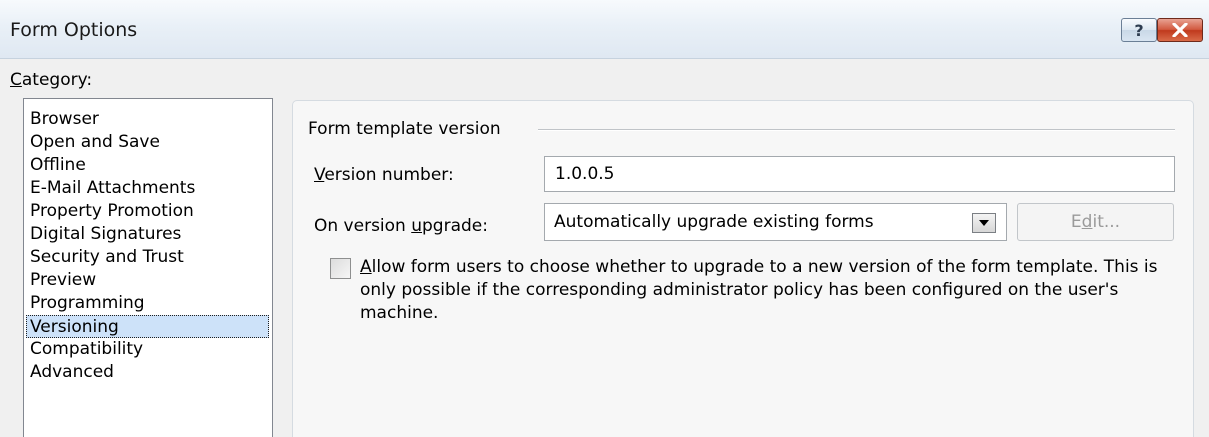 The image size is (1209, 437). Describe the element at coordinates (859, 174) in the screenshot. I see `version-number-input: 1.0.0.5` at that location.